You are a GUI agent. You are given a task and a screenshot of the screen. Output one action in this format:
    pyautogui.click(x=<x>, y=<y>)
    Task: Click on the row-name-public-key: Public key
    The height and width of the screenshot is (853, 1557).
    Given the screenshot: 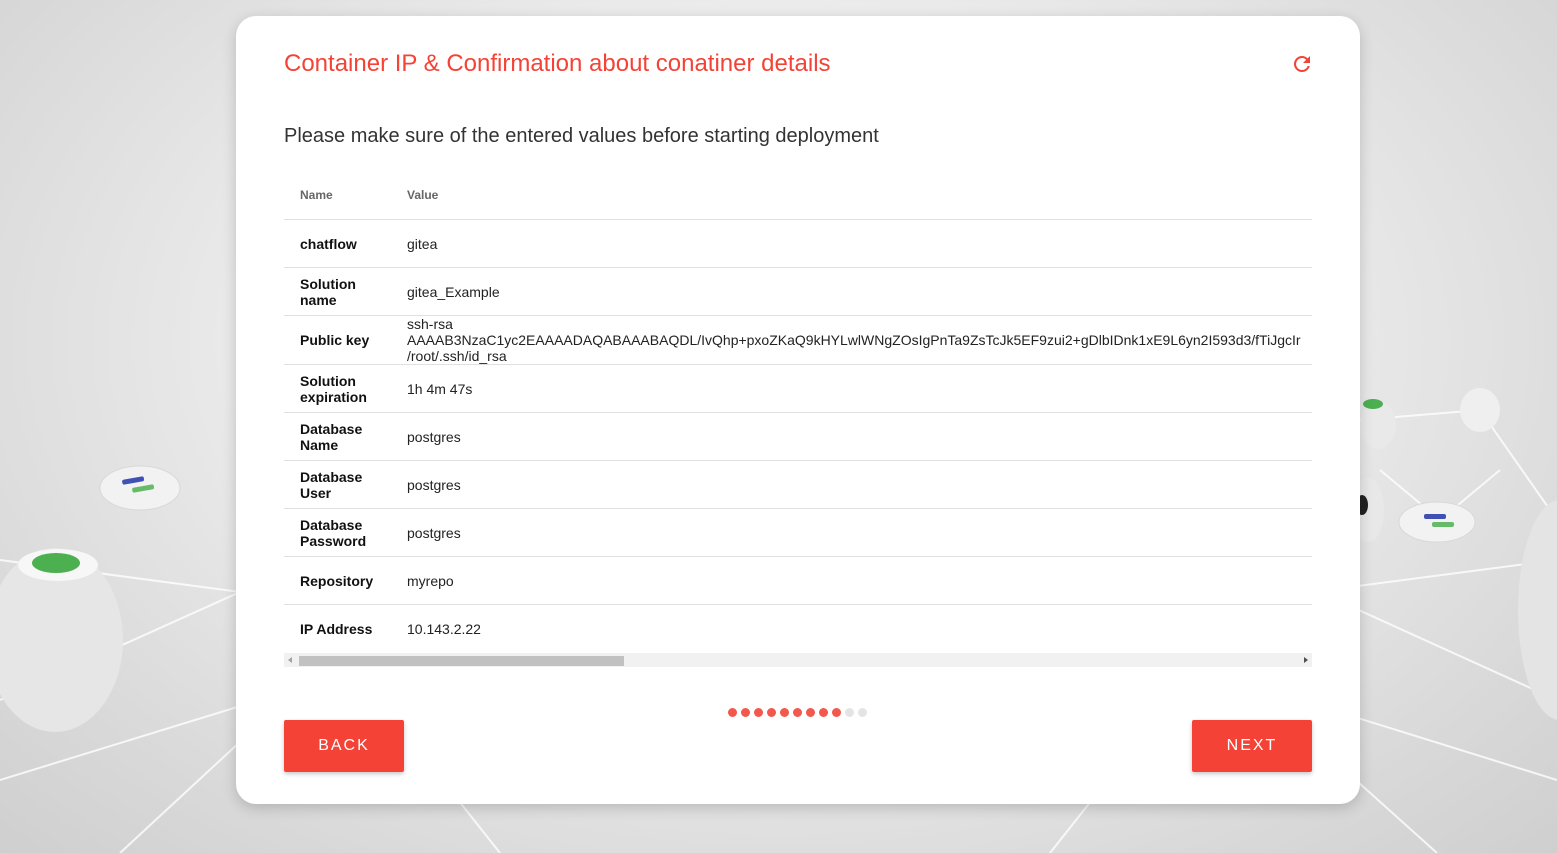 What is the action you would take?
    pyautogui.click(x=337, y=340)
    